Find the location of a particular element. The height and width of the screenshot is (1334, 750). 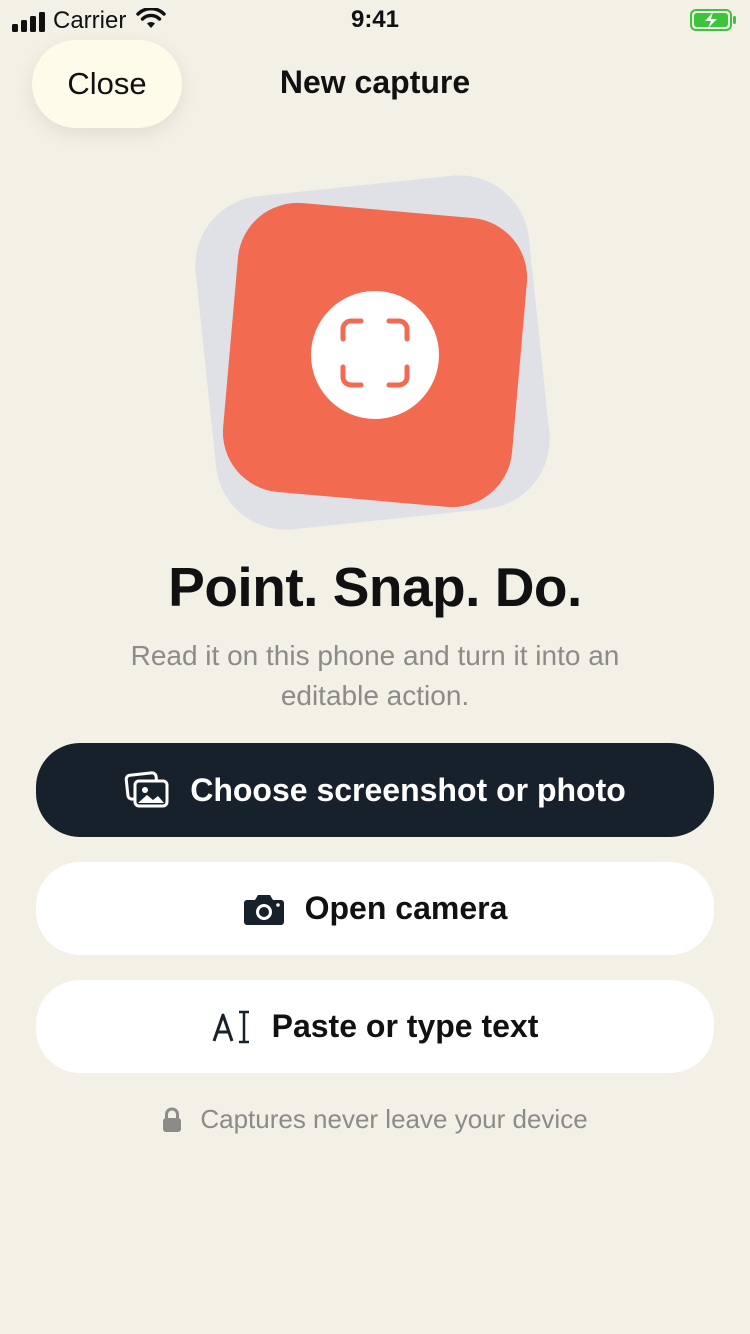

status-time: 9:41 is located at coordinates (375, 19).